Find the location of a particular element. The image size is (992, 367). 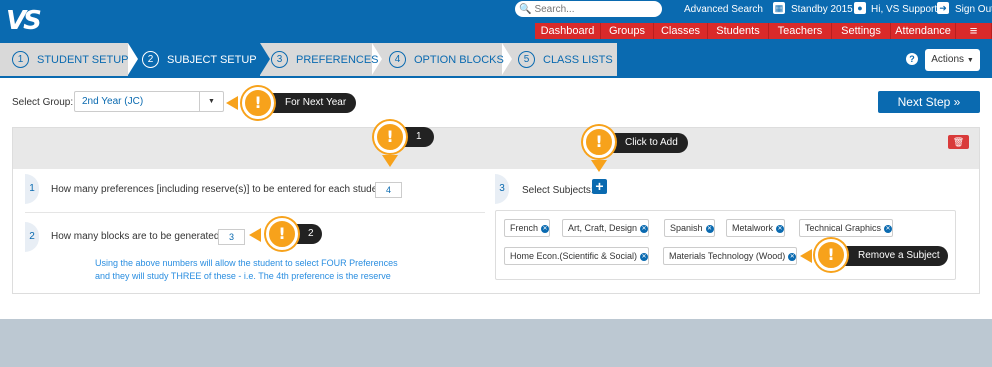

subject-label: Metalwork is located at coordinates (753, 228).